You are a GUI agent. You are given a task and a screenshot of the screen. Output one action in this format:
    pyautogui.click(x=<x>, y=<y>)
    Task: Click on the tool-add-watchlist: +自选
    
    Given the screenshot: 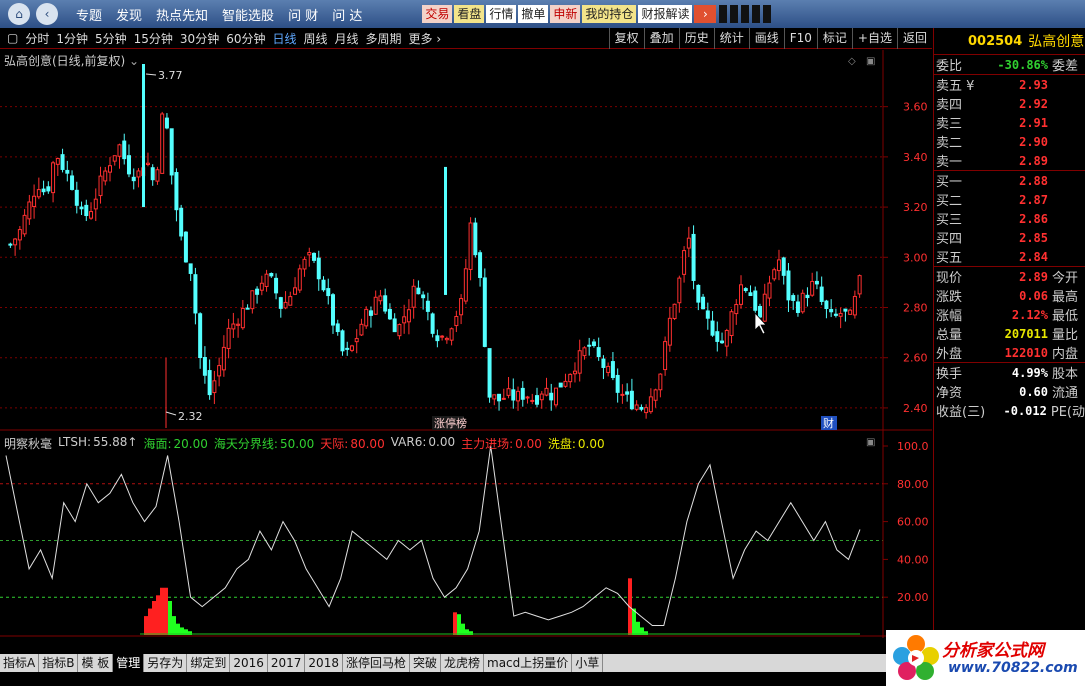 What is the action you would take?
    pyautogui.click(x=874, y=38)
    